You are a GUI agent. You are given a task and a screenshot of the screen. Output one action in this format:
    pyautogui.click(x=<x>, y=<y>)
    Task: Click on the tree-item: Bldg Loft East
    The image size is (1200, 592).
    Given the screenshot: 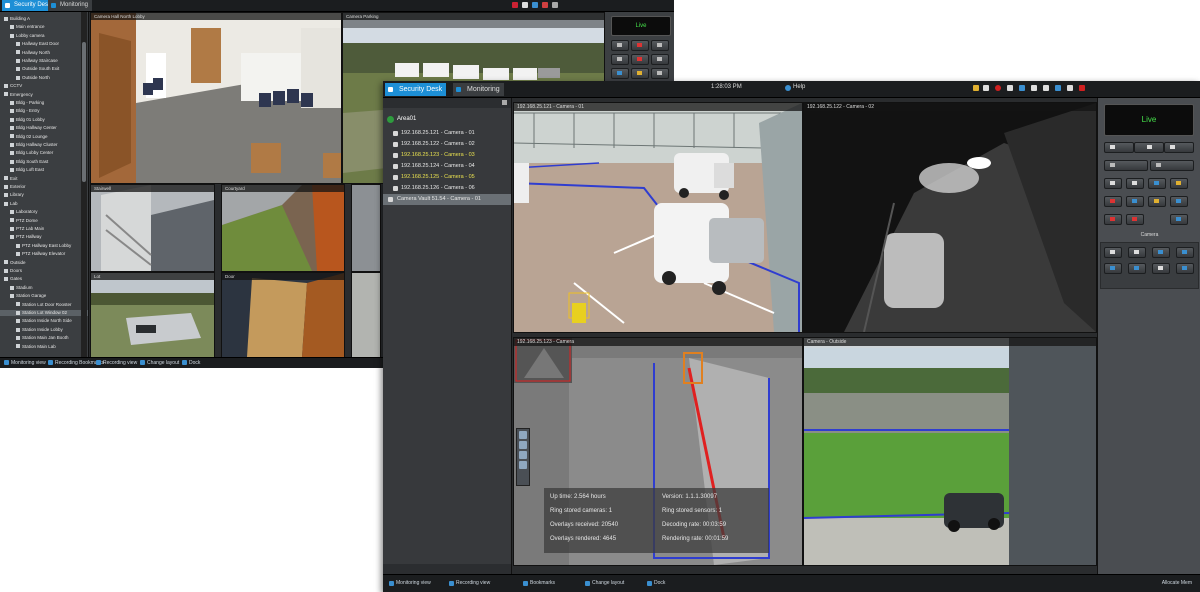 What is the action you would take?
    pyautogui.click(x=44, y=170)
    